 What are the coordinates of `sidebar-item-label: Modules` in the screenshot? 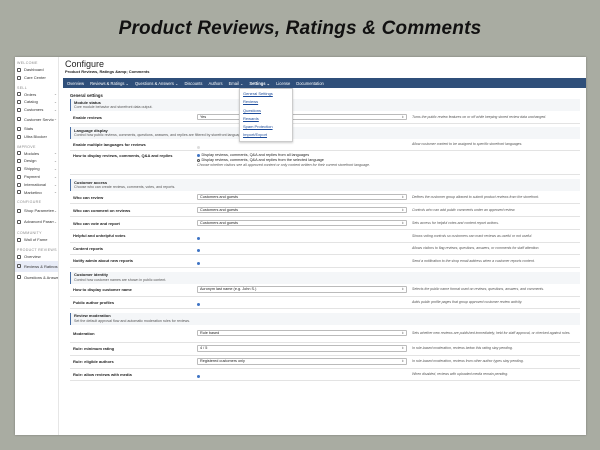 It's located at (32, 153).